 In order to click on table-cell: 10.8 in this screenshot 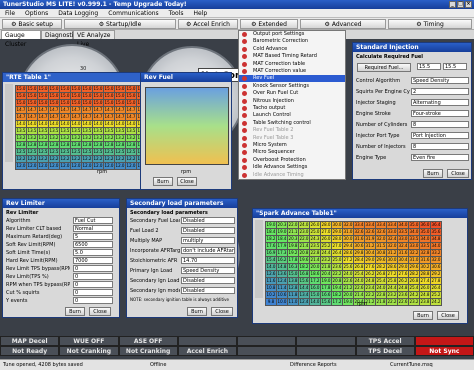, I will do `click(271, 288)`.